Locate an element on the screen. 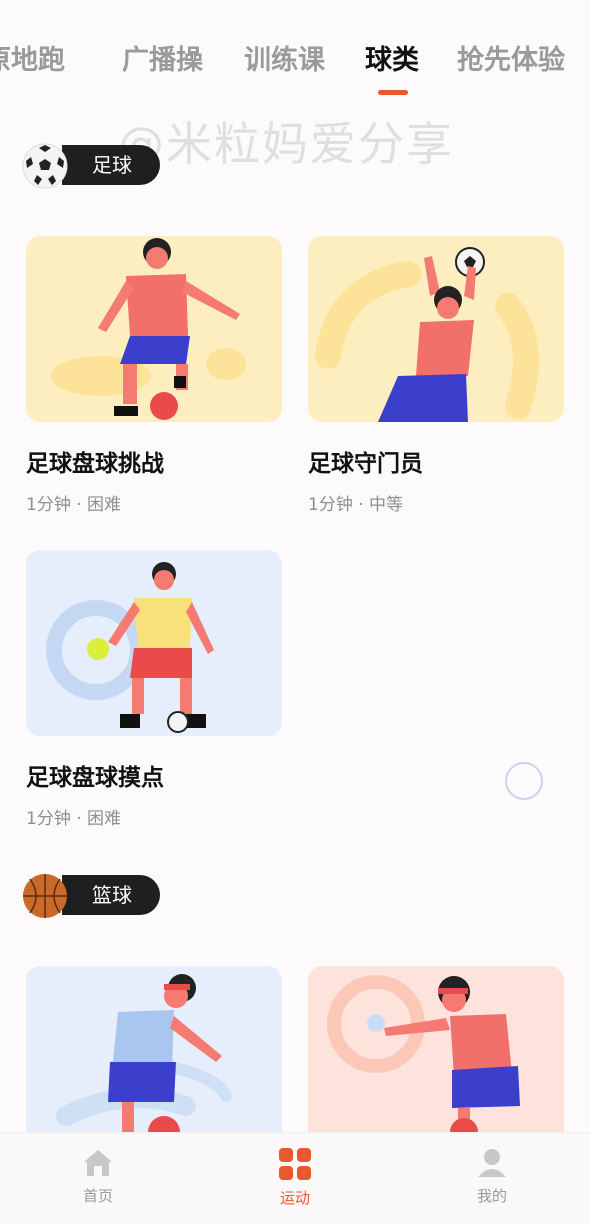 The width and height of the screenshot is (590, 1224). exercise-card-soccer-touch: 足球盘球摸点 1分钟 · 困难 is located at coordinates (154, 689).